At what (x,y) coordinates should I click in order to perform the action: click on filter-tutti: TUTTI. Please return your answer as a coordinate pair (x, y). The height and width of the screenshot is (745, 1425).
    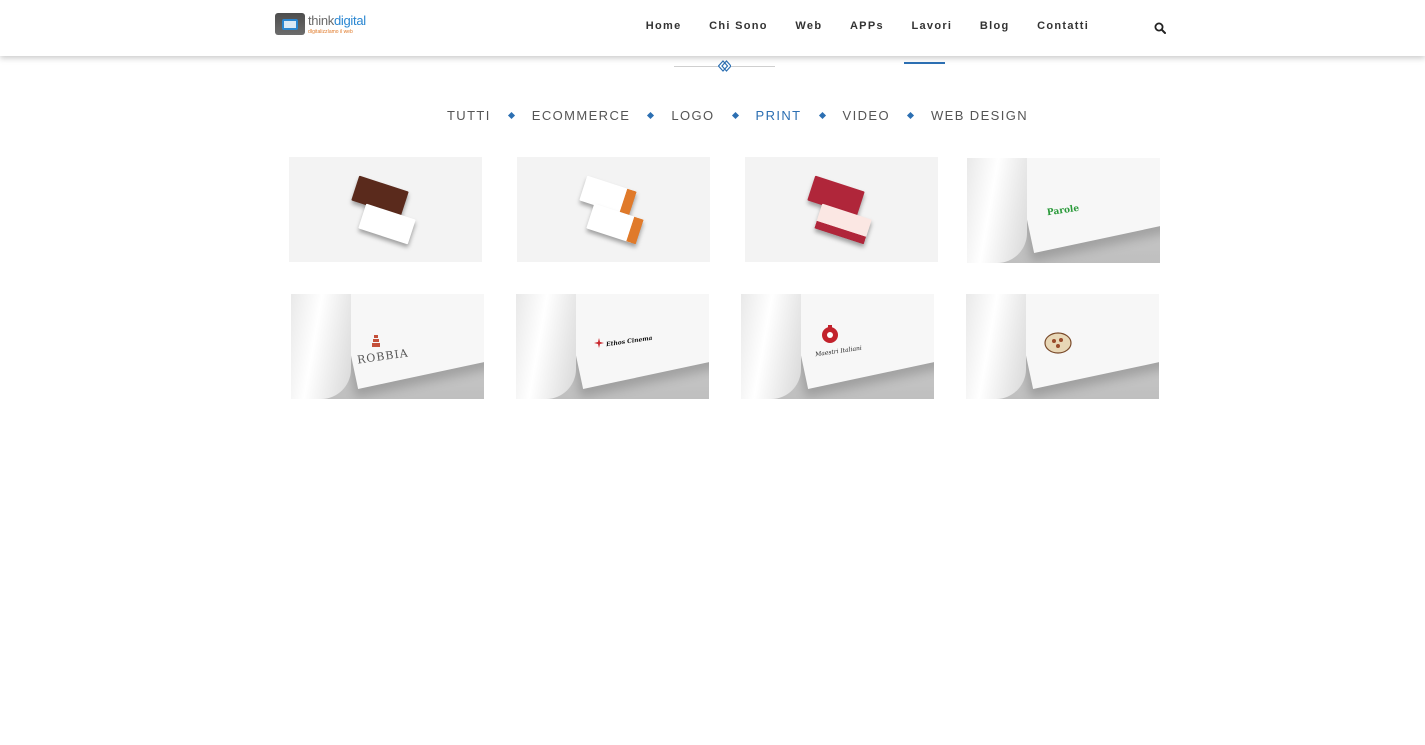
    Looking at the image, I should click on (469, 115).